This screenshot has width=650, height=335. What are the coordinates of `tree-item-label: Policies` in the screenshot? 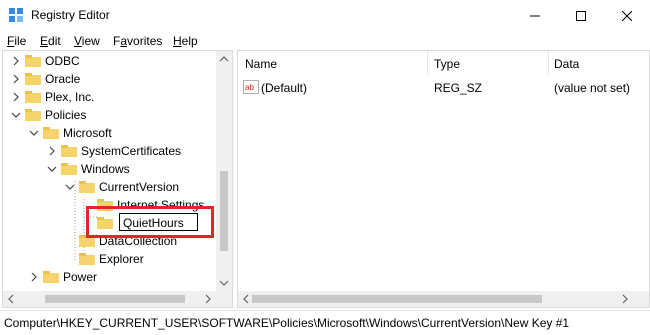 It's located at (66, 115).